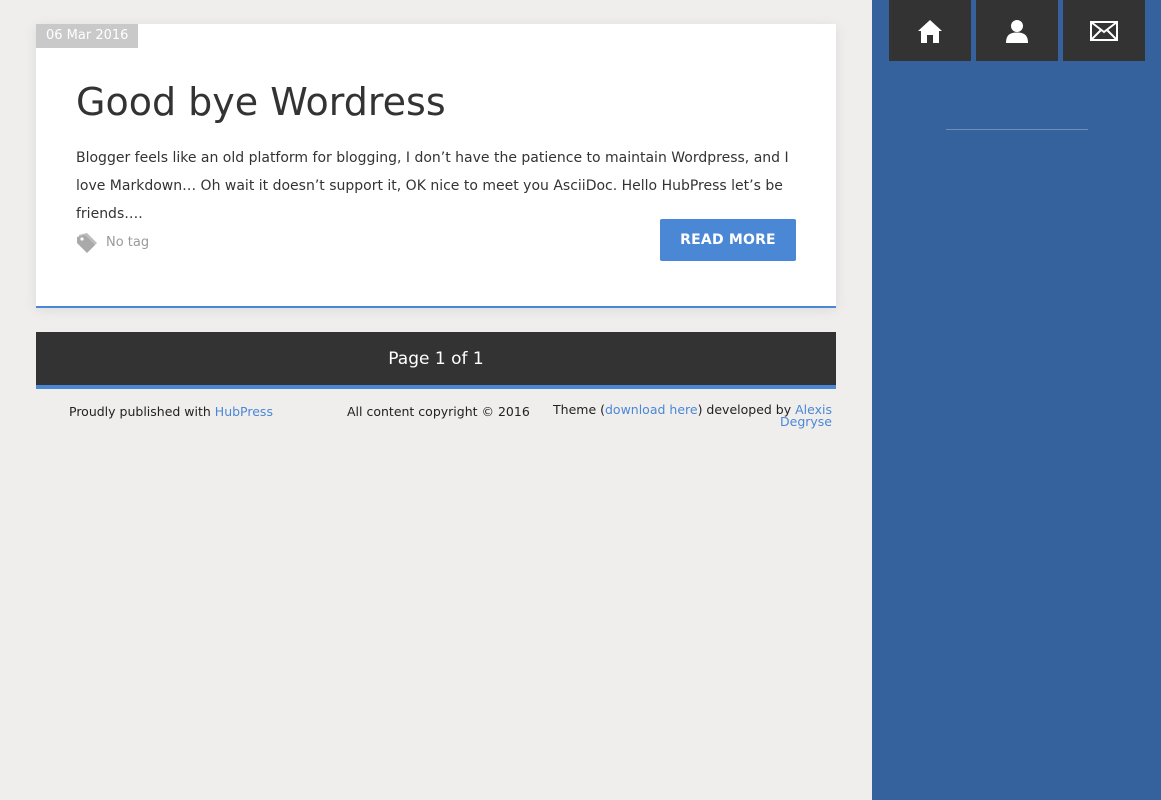 This screenshot has height=800, width=1161. Describe the element at coordinates (438, 411) in the screenshot. I see `footer-copyright: All content copyright © 2016` at that location.